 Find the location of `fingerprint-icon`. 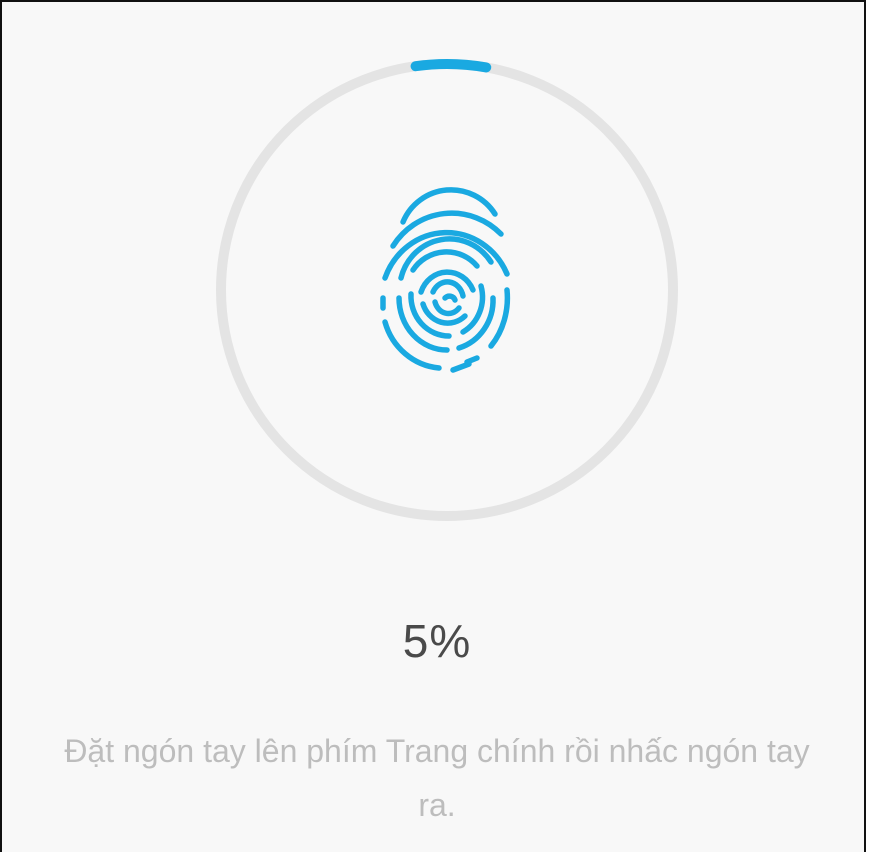

fingerprint-icon is located at coordinates (445, 280).